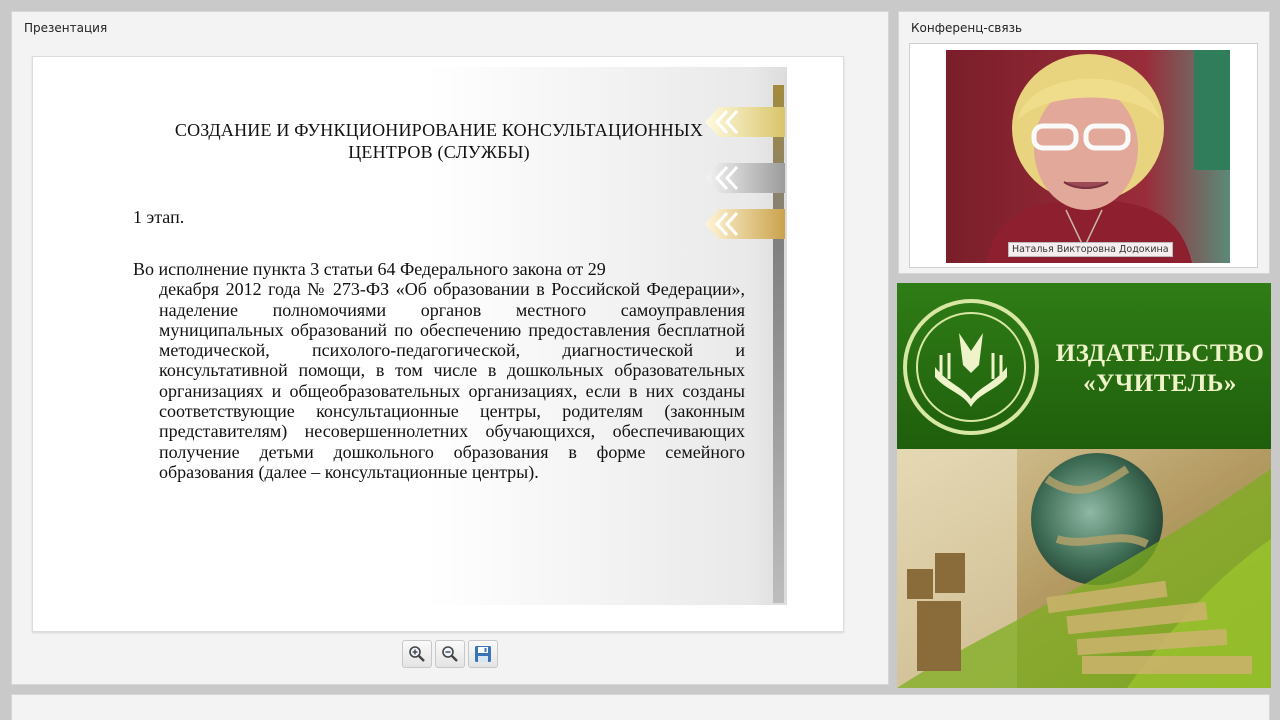  What do you see at coordinates (159, 217) in the screenshot?
I see `slide-stage-label: 1 этап.` at bounding box center [159, 217].